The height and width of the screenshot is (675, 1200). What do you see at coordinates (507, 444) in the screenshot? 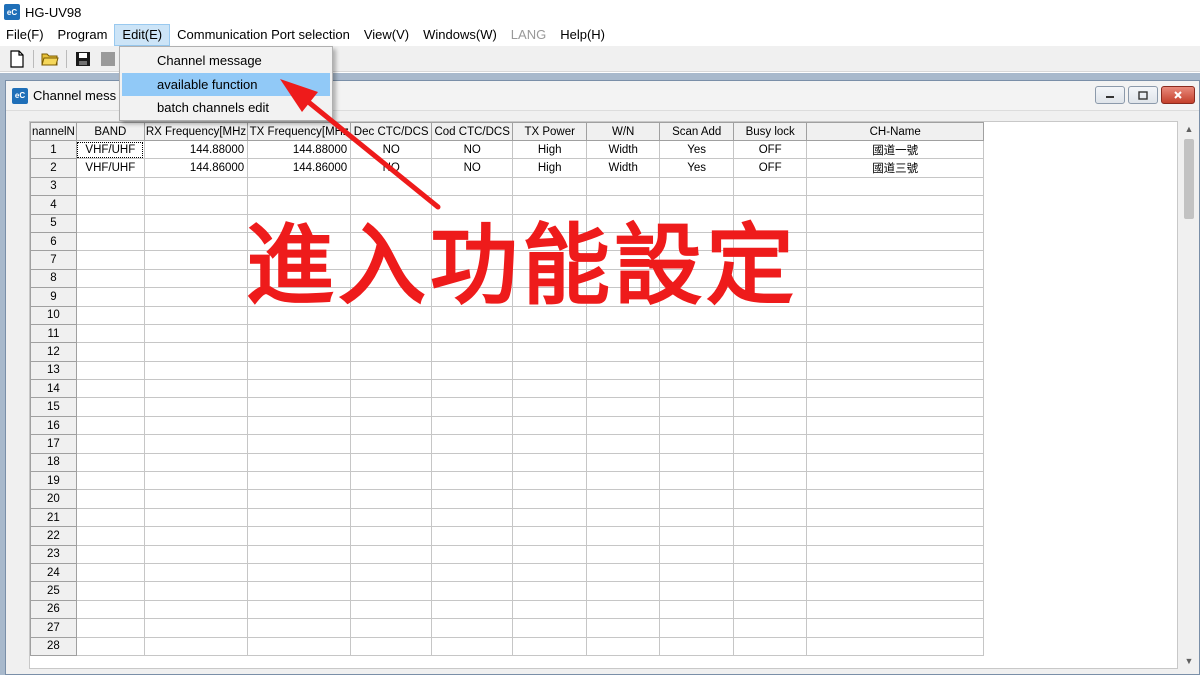
I see `table-row: 17` at bounding box center [507, 444].